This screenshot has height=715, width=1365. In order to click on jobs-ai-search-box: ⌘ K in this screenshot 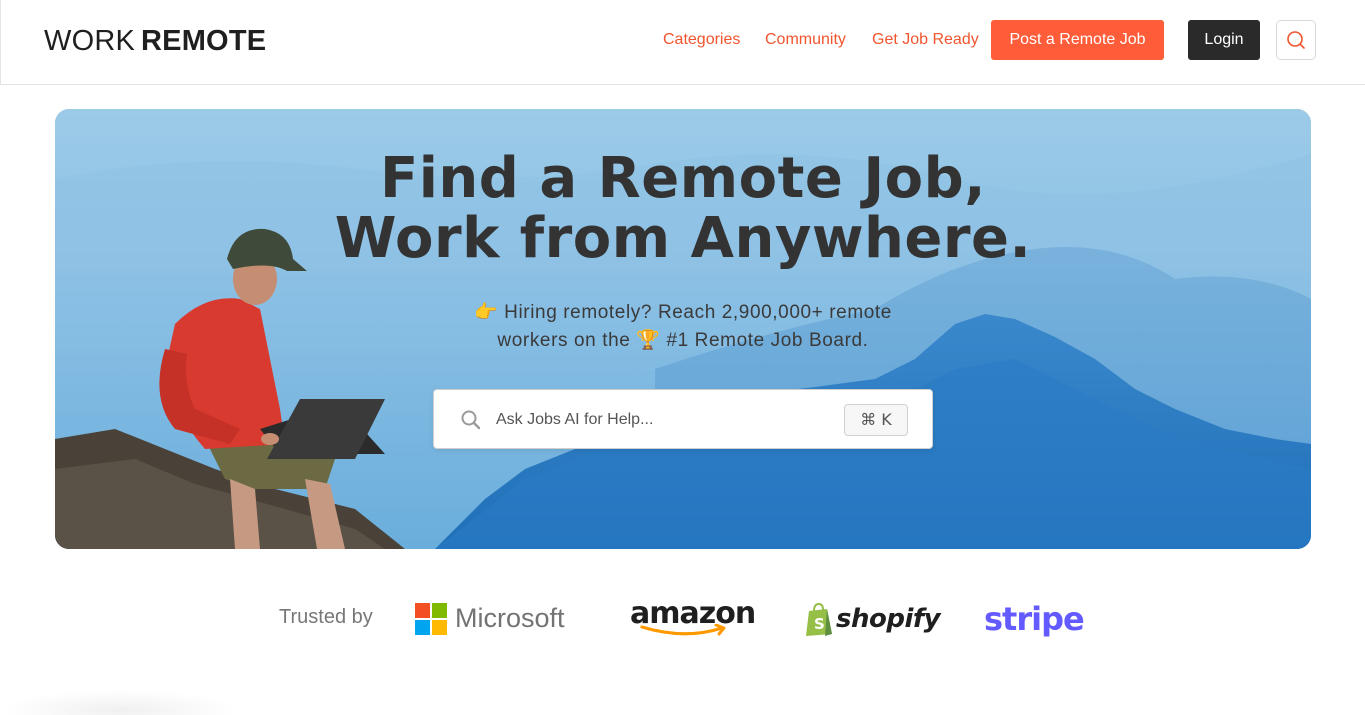, I will do `click(683, 419)`.